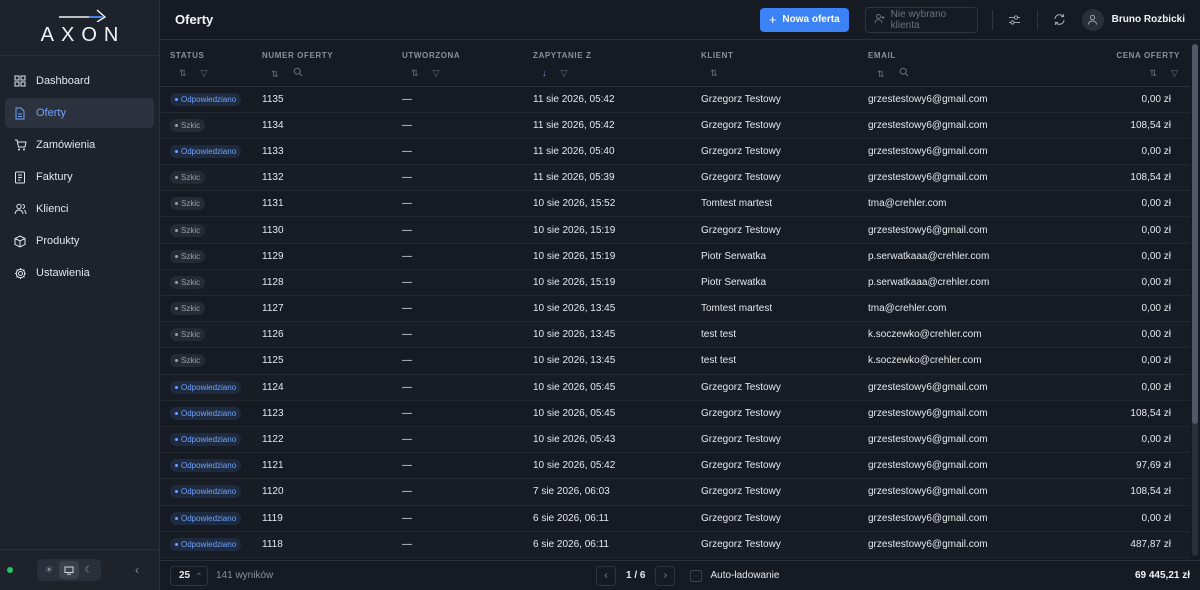 The height and width of the screenshot is (590, 1200). I want to click on column-header-status: STATUS, so click(211, 52).